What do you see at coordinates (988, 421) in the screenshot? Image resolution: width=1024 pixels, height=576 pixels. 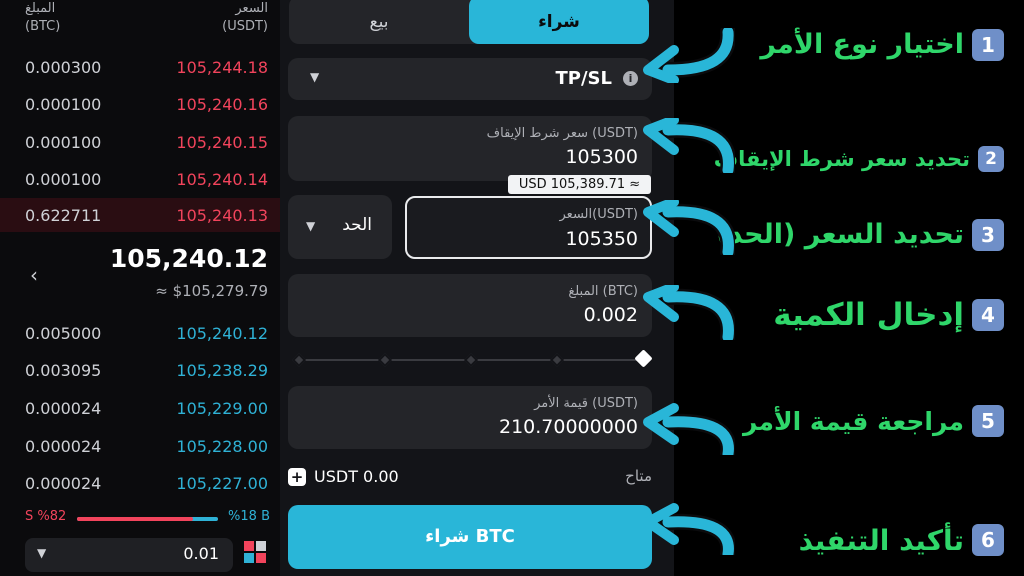 I see `step-number: 5` at bounding box center [988, 421].